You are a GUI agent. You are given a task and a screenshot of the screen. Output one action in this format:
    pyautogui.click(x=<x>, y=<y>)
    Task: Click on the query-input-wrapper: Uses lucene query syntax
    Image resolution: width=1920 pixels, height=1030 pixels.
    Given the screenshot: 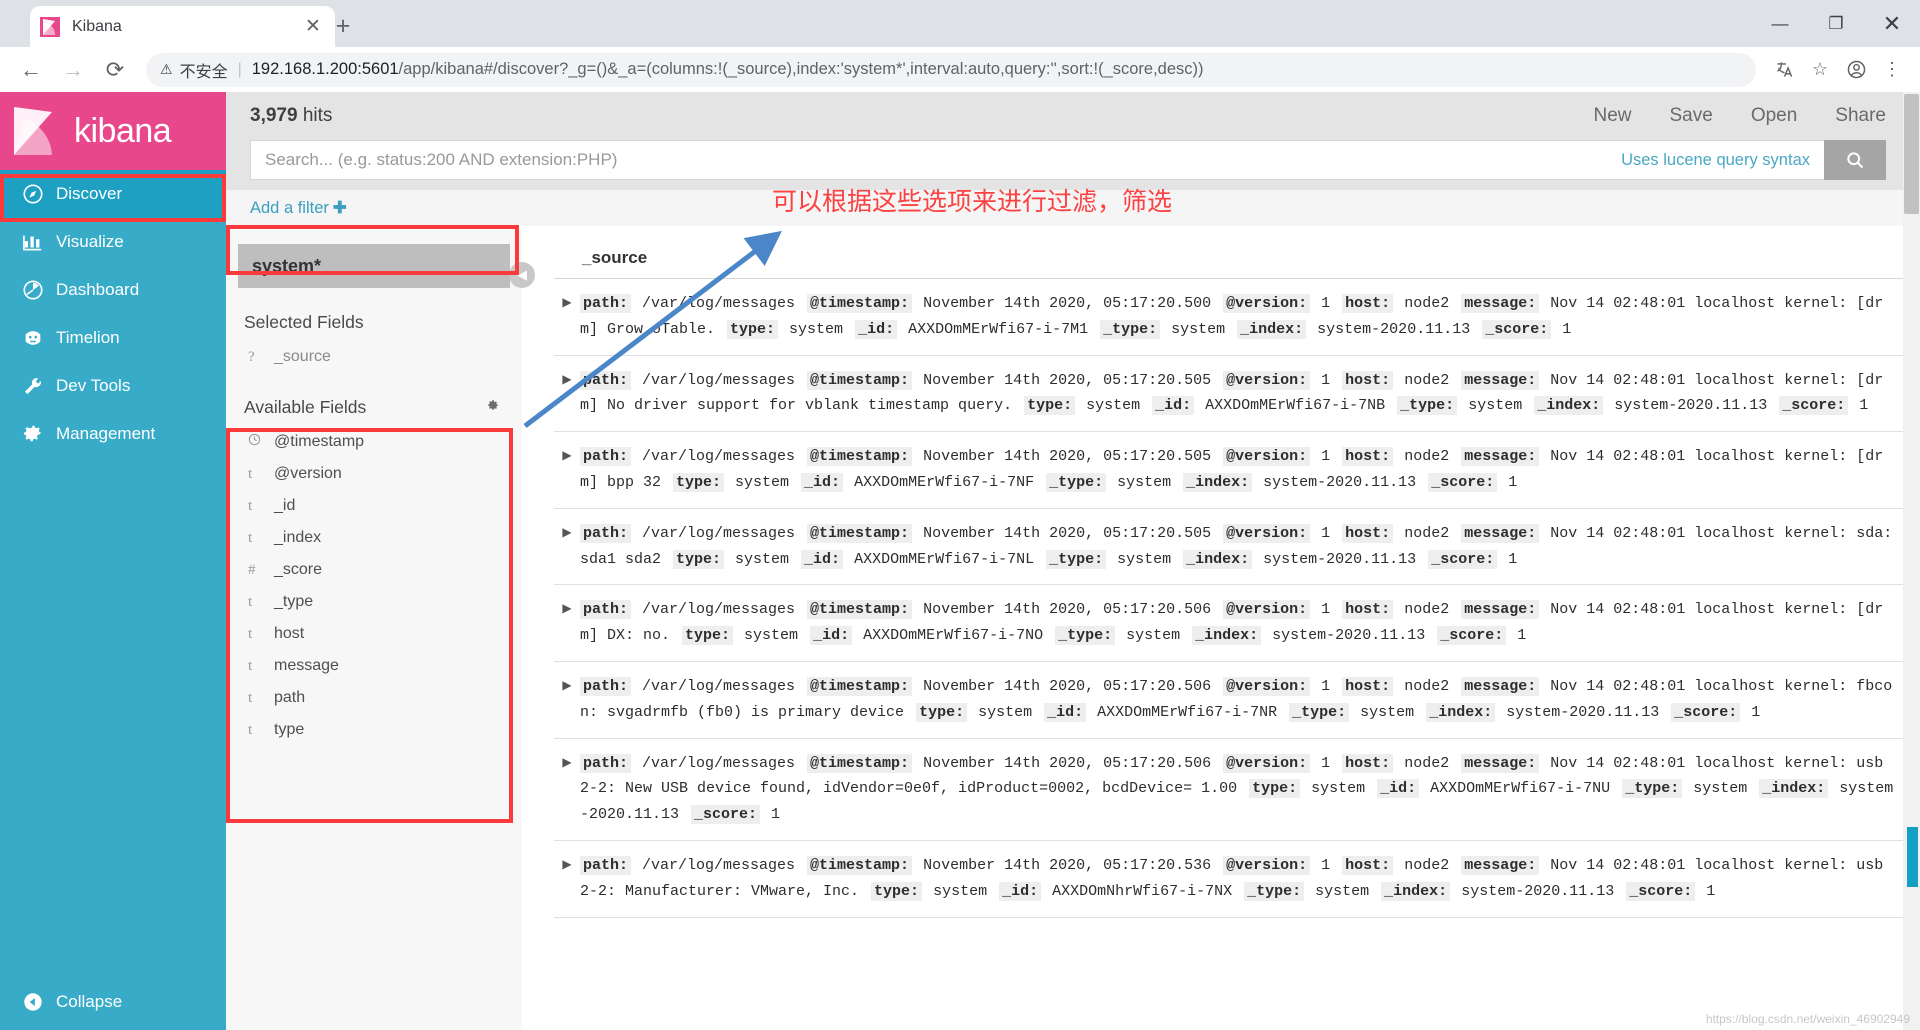 What is the action you would take?
    pyautogui.click(x=1037, y=160)
    